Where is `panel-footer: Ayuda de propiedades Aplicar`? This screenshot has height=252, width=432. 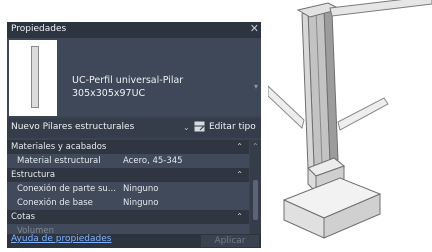
panel-footer: Ayuda de propiedades Aplicar is located at coordinates (134, 241).